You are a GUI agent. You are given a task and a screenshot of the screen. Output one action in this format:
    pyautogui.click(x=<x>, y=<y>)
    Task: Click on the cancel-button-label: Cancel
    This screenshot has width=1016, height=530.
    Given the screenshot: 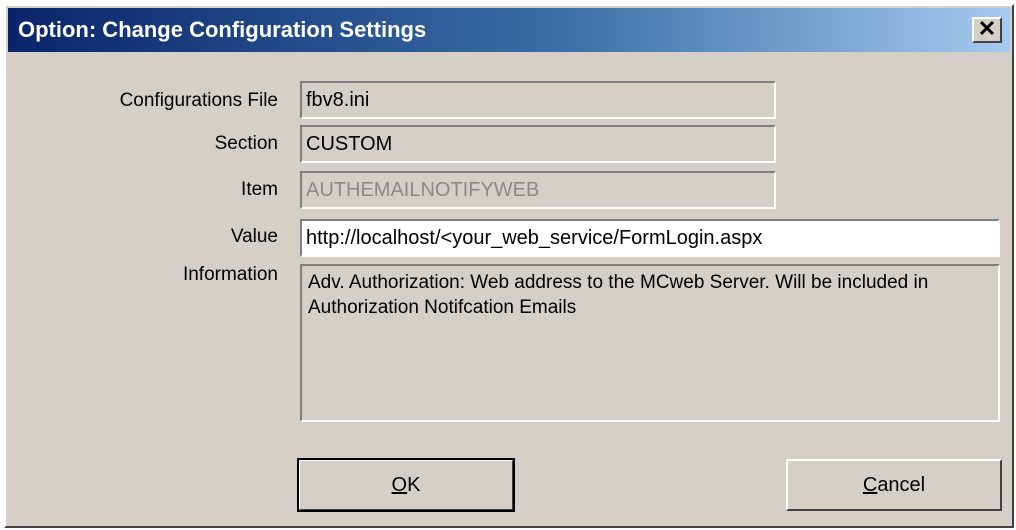 What is the action you would take?
    pyautogui.click(x=894, y=485)
    